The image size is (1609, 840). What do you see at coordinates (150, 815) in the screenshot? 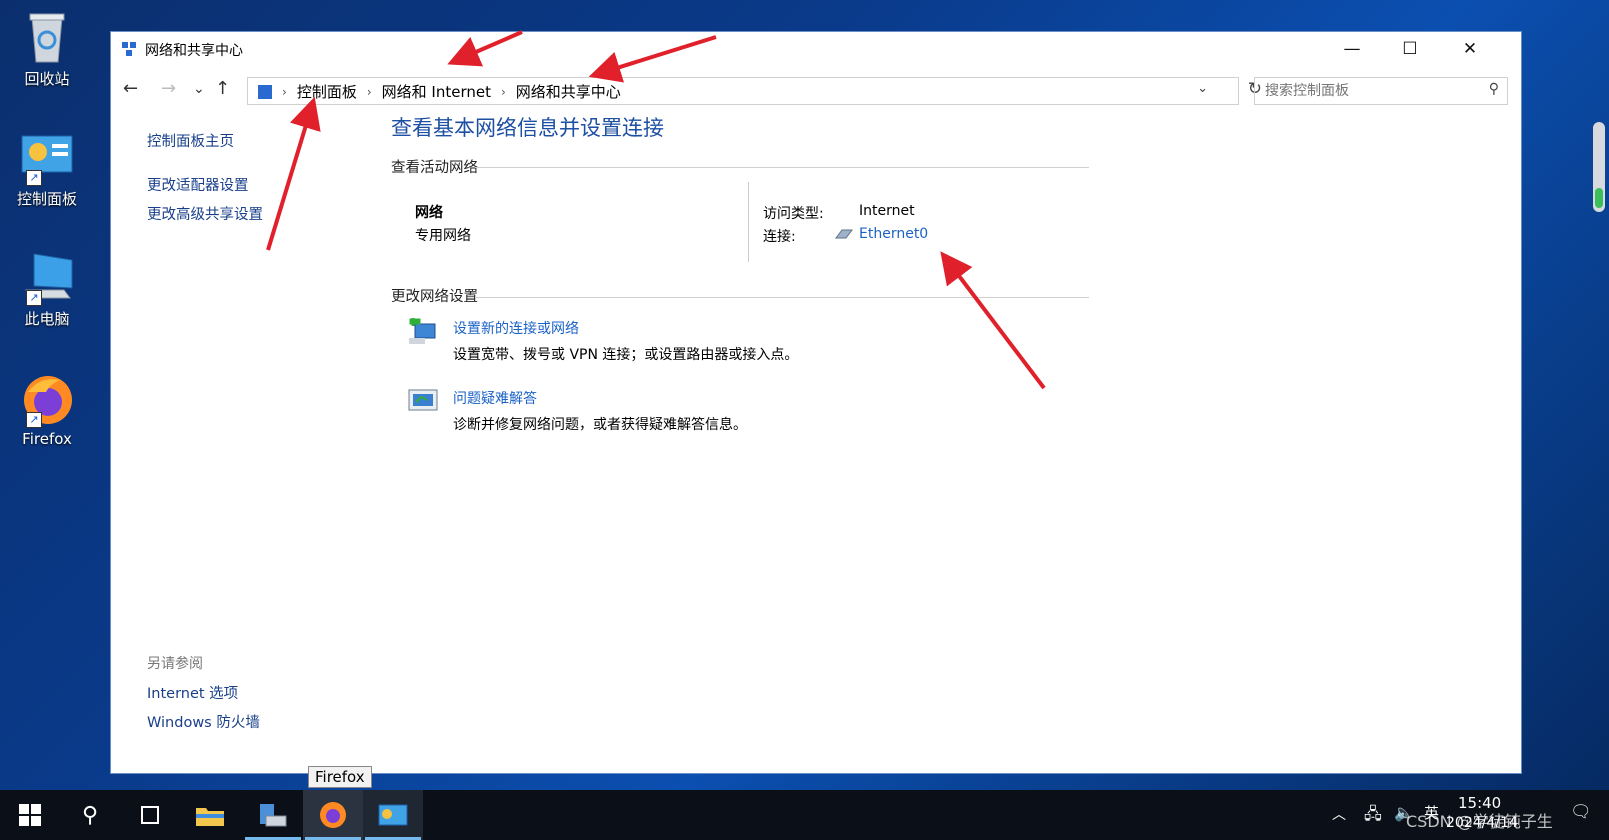
I see `task-view-icon` at bounding box center [150, 815].